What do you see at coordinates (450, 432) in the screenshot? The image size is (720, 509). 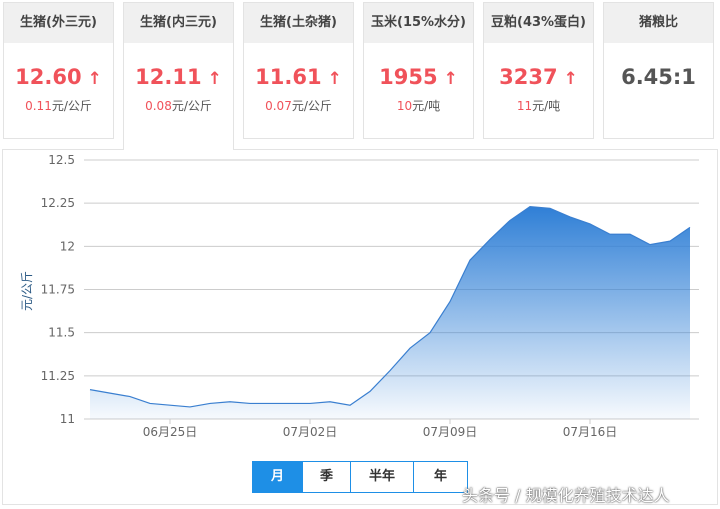 I see `x-tick-label: 07月09日` at bounding box center [450, 432].